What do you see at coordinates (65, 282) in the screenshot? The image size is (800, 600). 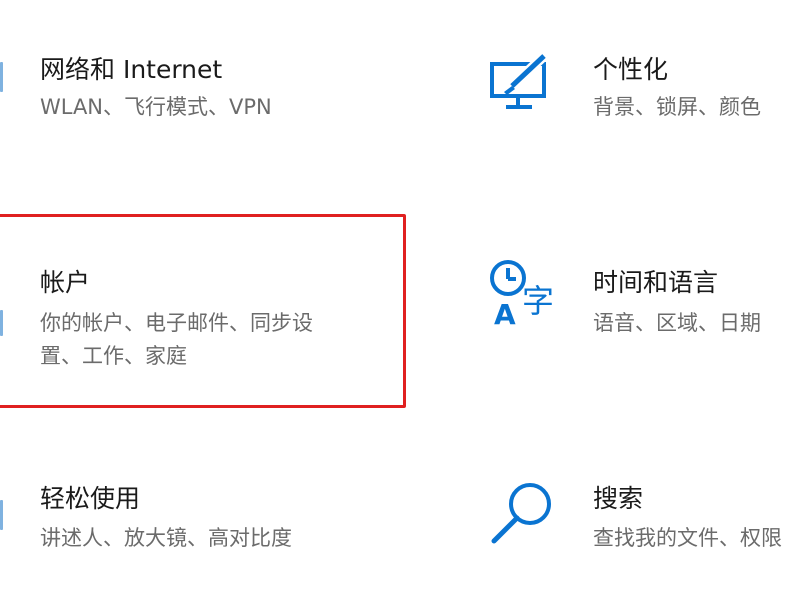 I see `tile-title: 帐户` at bounding box center [65, 282].